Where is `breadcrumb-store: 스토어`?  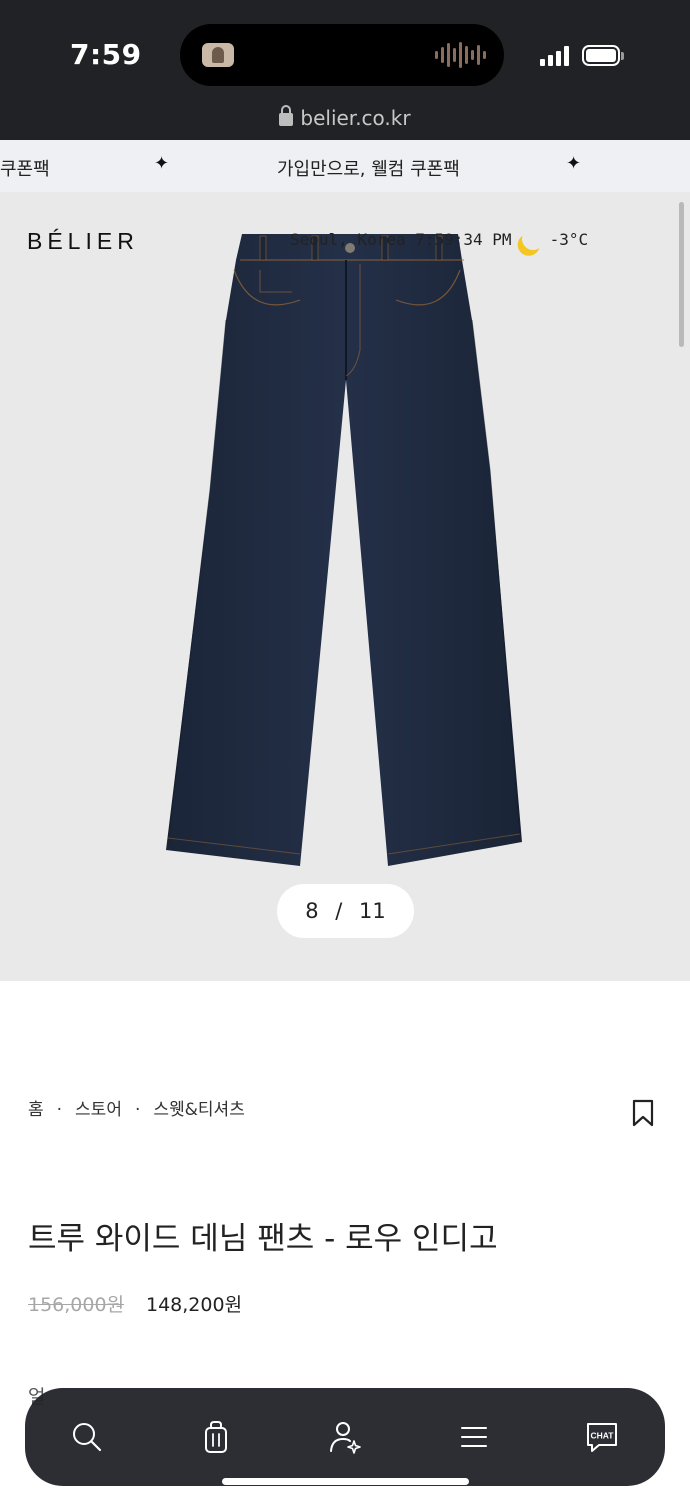
breadcrumb-store: 스토어 is located at coordinates (98, 1110).